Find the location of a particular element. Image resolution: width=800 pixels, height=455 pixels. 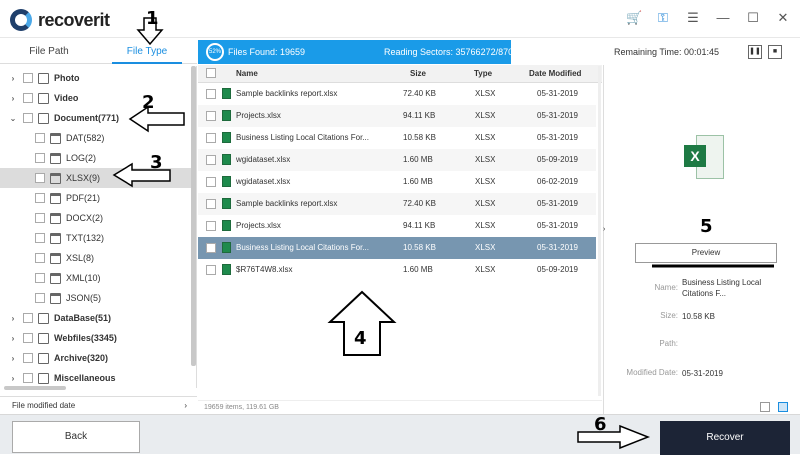

cart-icon: 🛒 is located at coordinates (634, 18).